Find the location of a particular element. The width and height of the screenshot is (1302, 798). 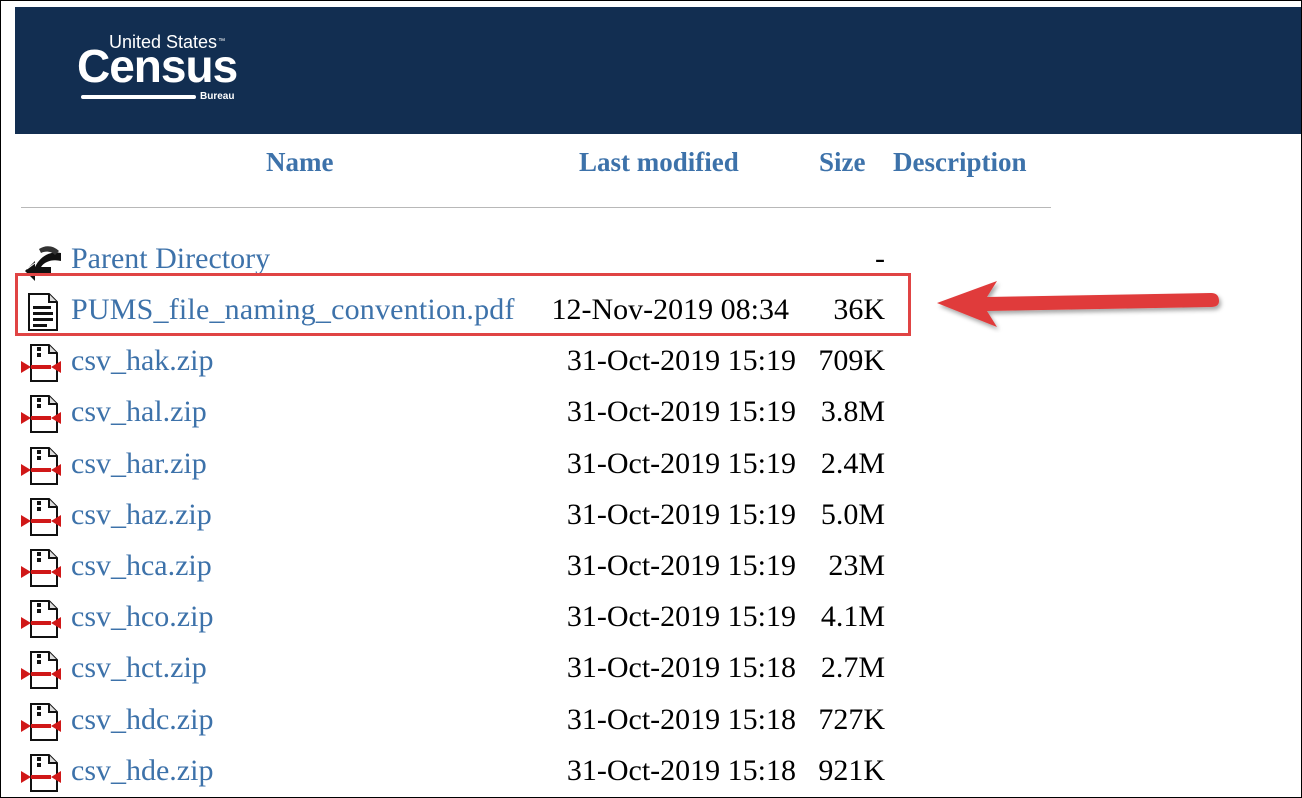

file-row: csv_hco.zip 31-Oct-2019 15:19 4.1M is located at coordinates (501, 616).